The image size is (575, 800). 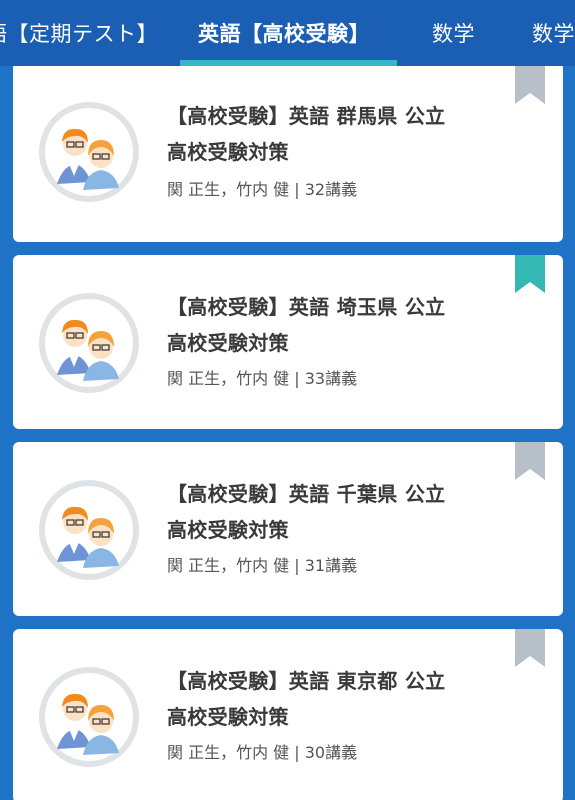 What do you see at coordinates (332, 325) in the screenshot?
I see `course-title: 【高校受験】英語 埼玉県 公立 高校受験対策` at bounding box center [332, 325].